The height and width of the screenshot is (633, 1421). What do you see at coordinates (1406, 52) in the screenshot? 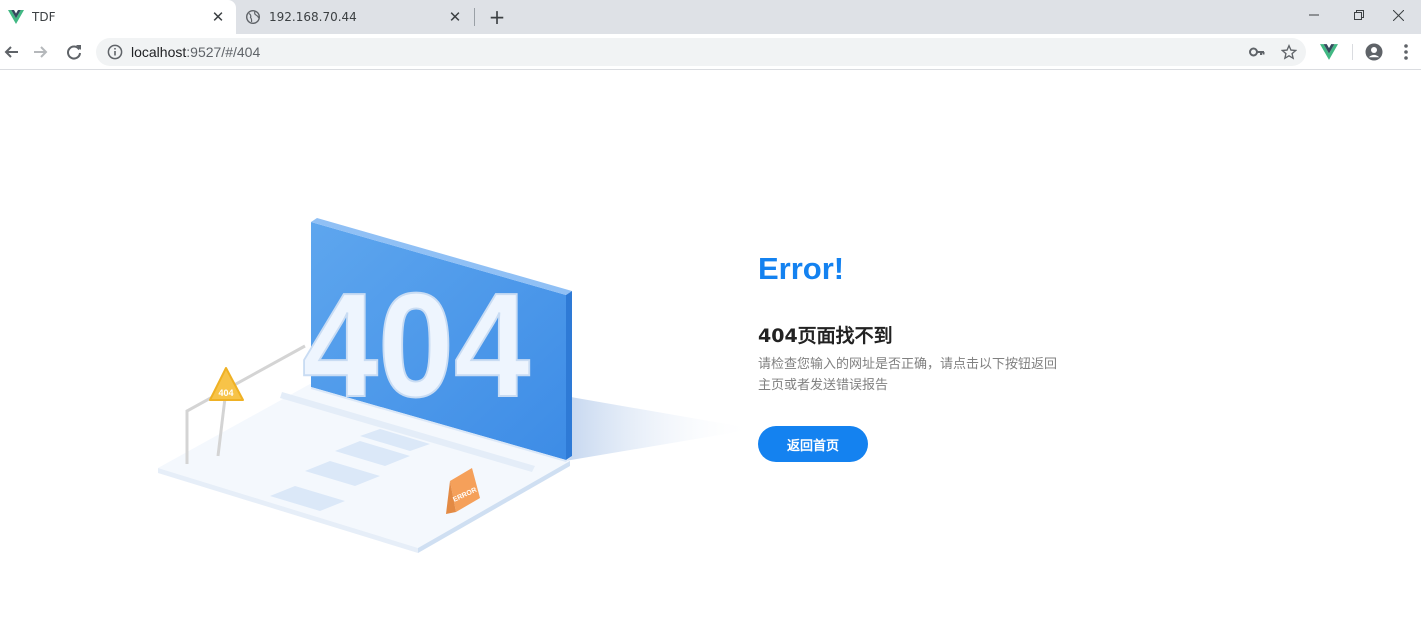
I see `menu-kebab-icon` at bounding box center [1406, 52].